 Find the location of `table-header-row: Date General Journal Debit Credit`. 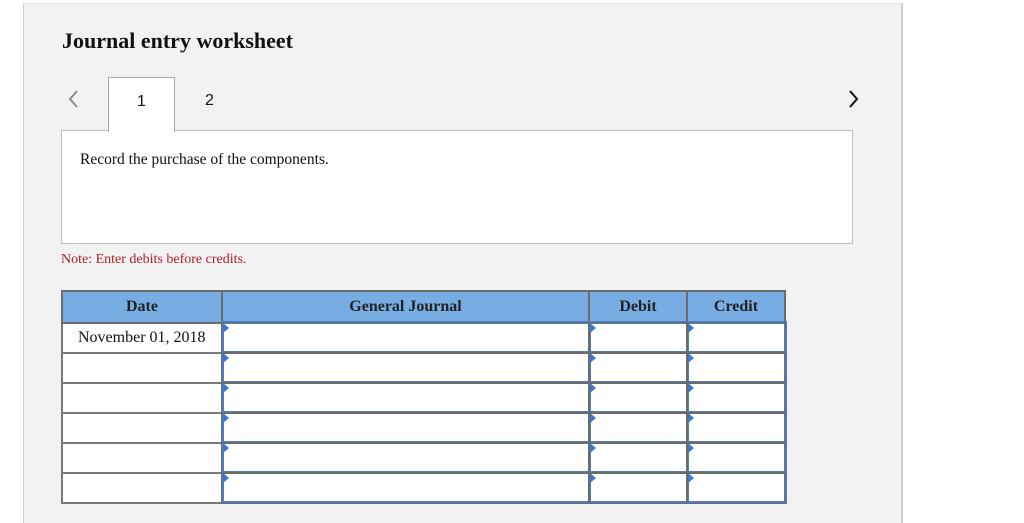

table-header-row: Date General Journal Debit Credit is located at coordinates (423, 307).